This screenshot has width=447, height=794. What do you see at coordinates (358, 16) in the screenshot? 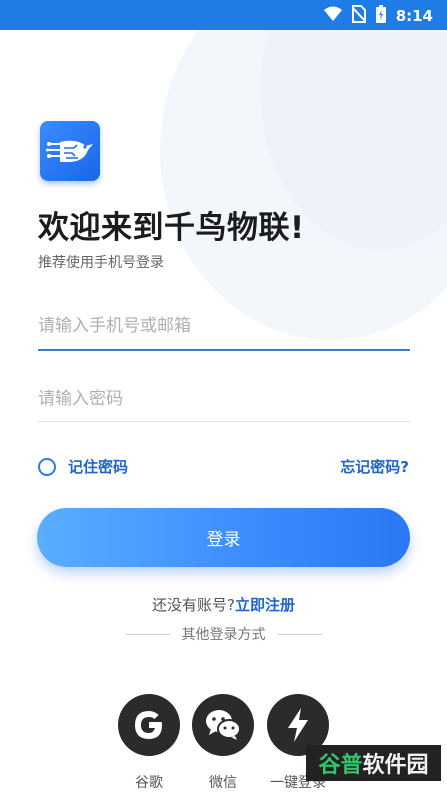
I see `no-sim-icon` at bounding box center [358, 16].